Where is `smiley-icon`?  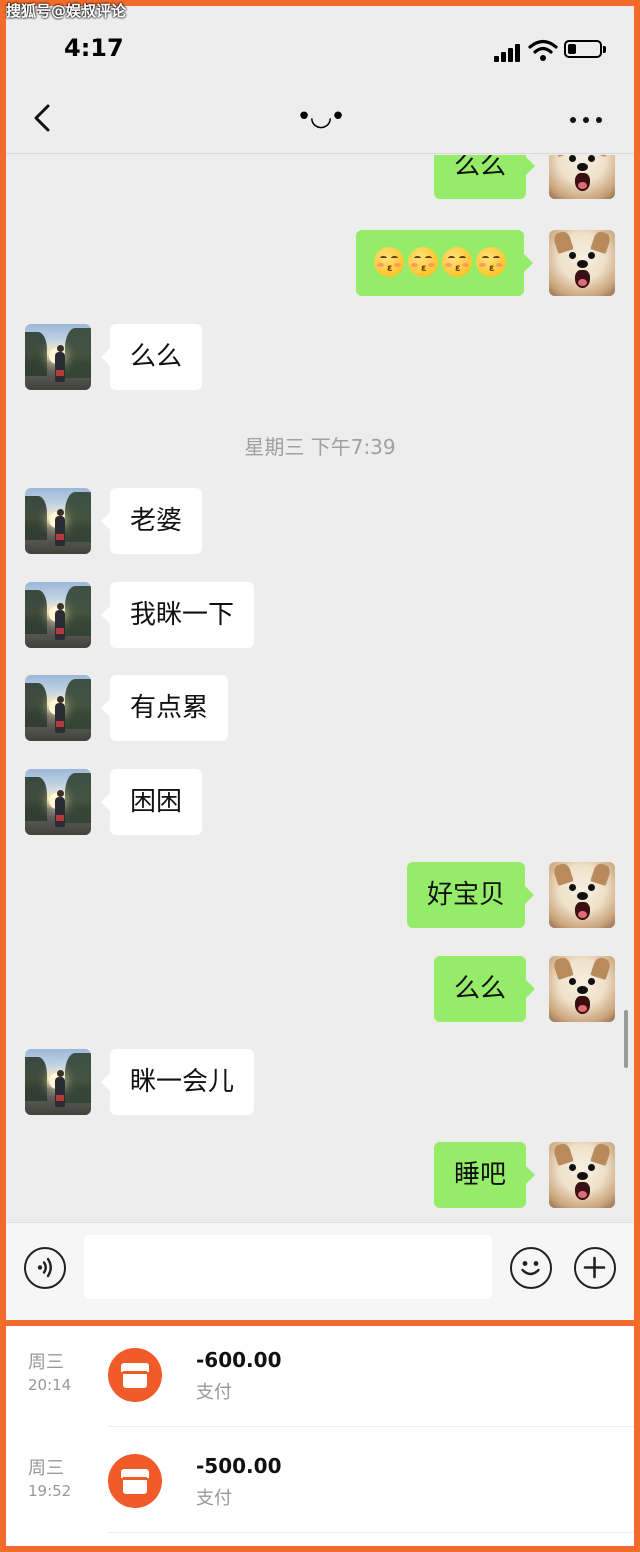 smiley-icon is located at coordinates (530, 1268).